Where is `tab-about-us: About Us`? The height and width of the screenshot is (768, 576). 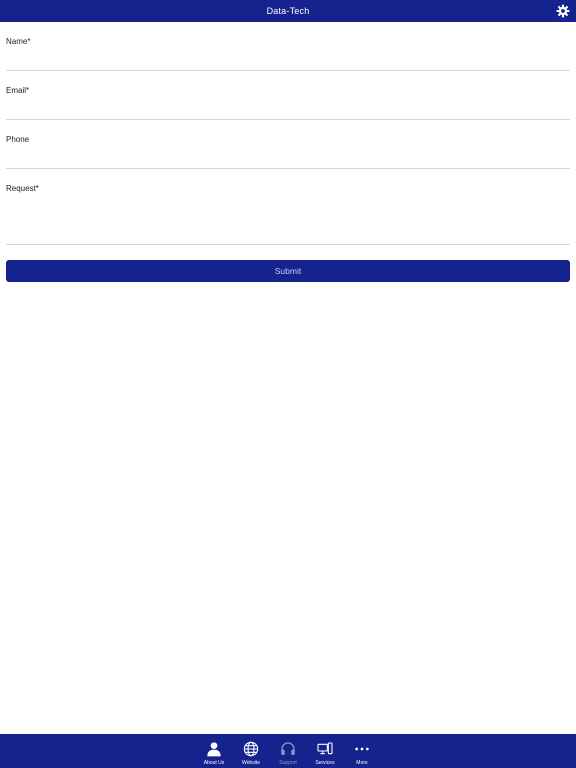
tab-about-us: About Us is located at coordinates (214, 751).